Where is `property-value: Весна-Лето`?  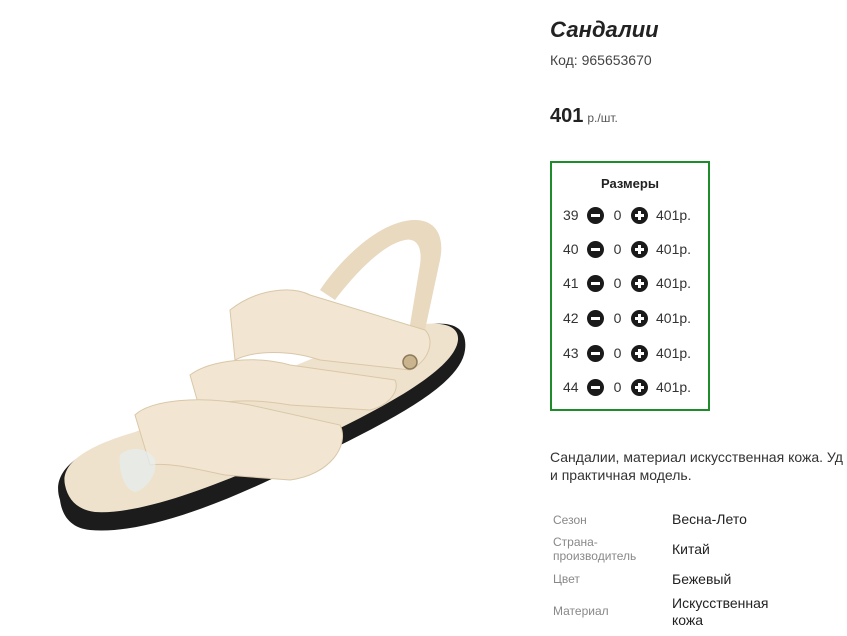
property-value: Весна-Лето is located at coordinates (709, 519).